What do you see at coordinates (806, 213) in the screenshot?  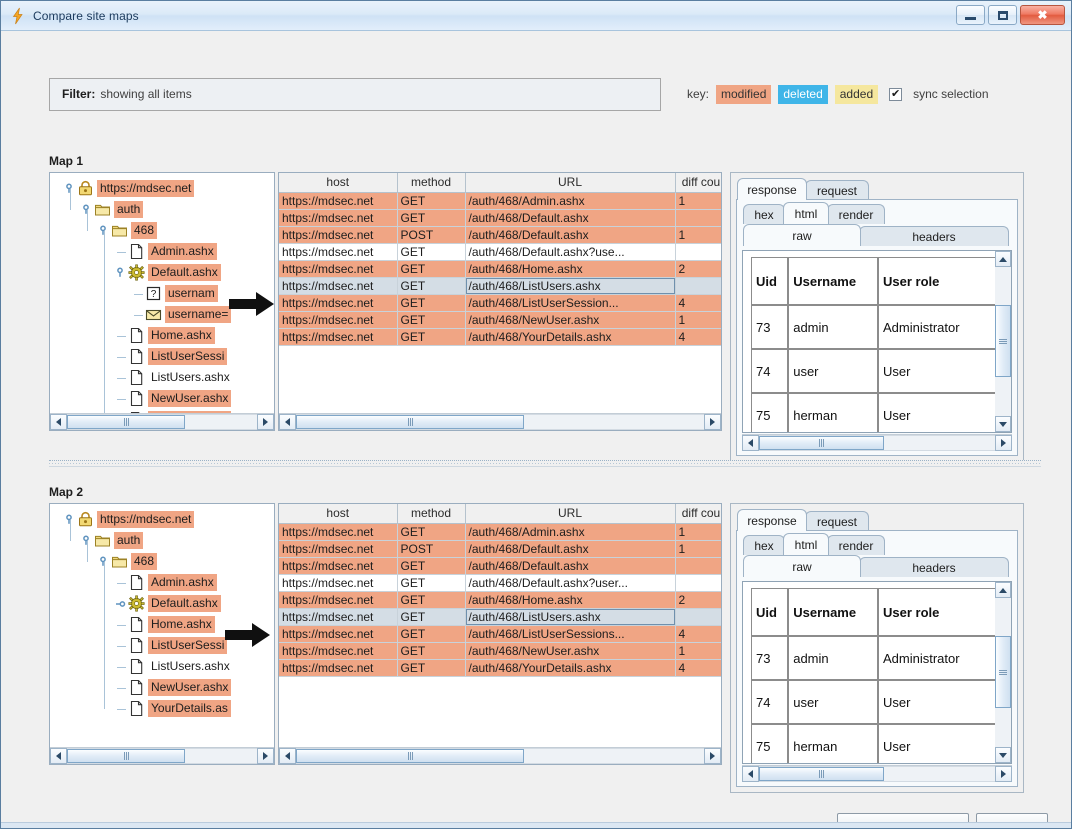 I see `tab-html: html` at bounding box center [806, 213].